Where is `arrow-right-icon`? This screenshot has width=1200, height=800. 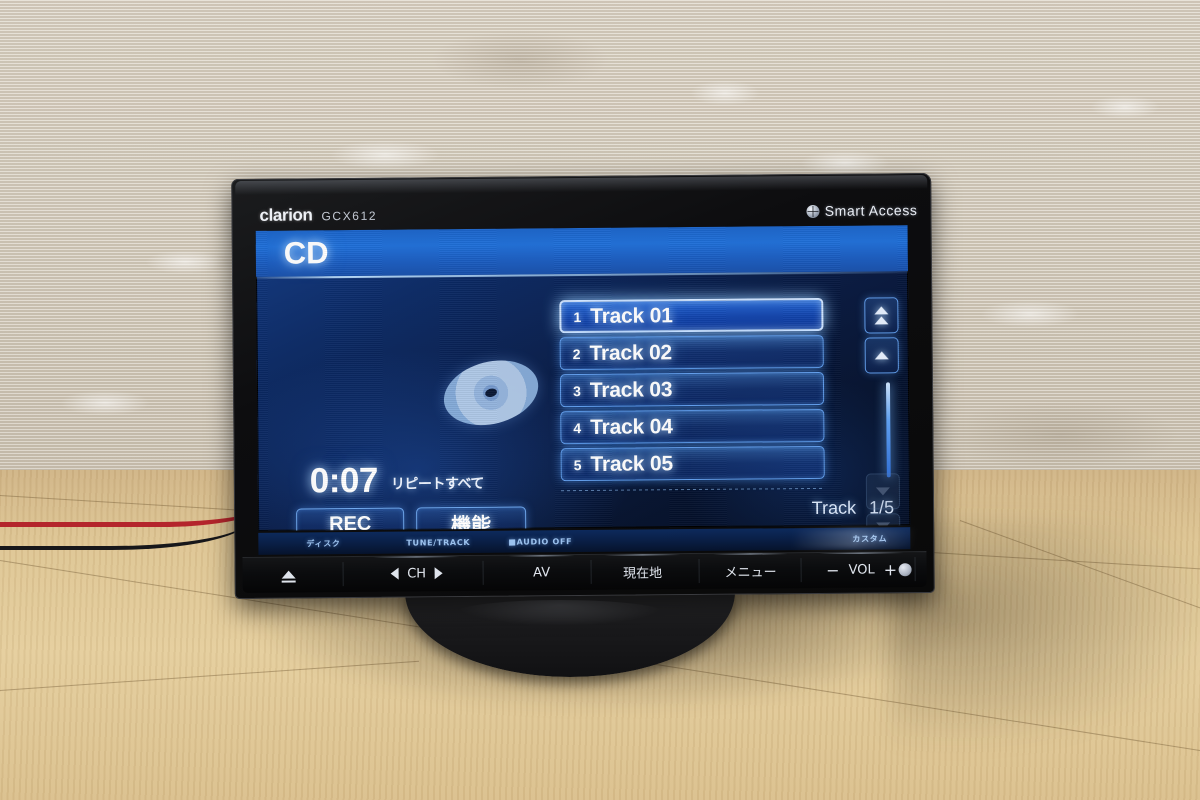
arrow-right-icon is located at coordinates (439, 573).